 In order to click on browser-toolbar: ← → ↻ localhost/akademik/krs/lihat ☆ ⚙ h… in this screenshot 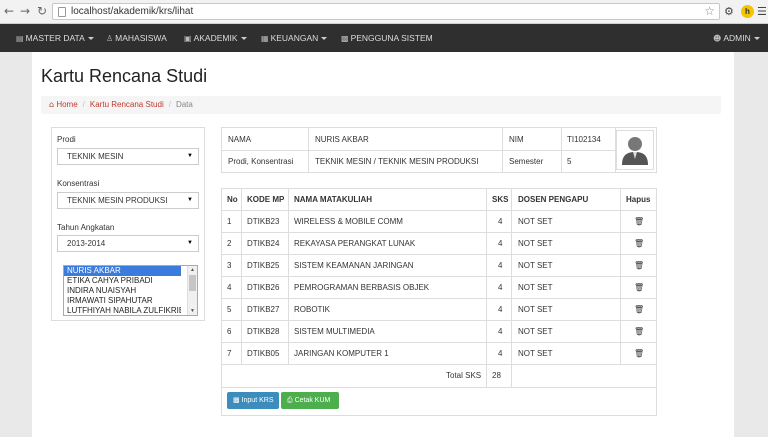, I will do `click(384, 12)`.